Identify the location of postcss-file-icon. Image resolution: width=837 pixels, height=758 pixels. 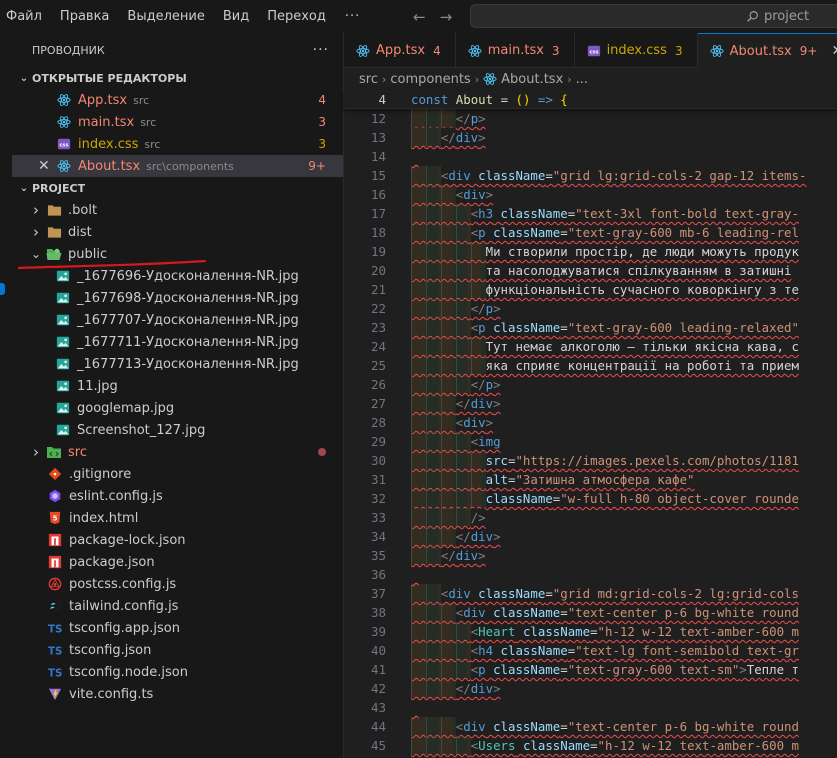
(55, 584).